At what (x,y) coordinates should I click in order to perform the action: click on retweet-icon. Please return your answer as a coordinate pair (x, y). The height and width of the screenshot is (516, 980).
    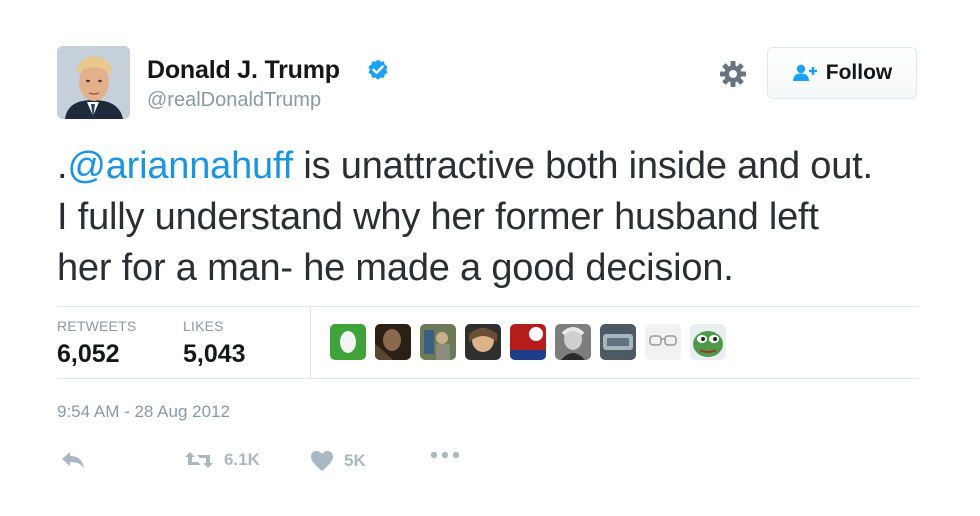
    Looking at the image, I should click on (199, 460).